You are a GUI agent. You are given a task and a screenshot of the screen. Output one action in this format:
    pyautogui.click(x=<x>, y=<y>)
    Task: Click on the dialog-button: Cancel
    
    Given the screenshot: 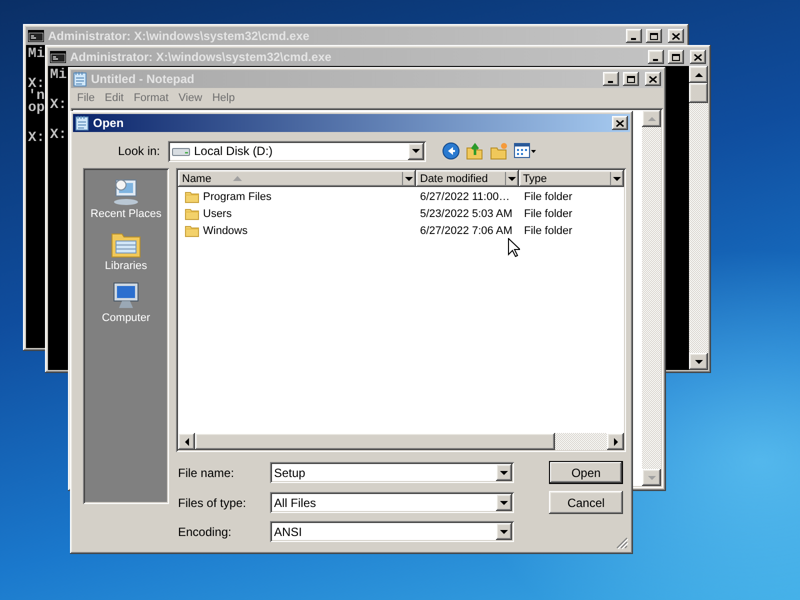 What is the action you would take?
    pyautogui.click(x=586, y=502)
    